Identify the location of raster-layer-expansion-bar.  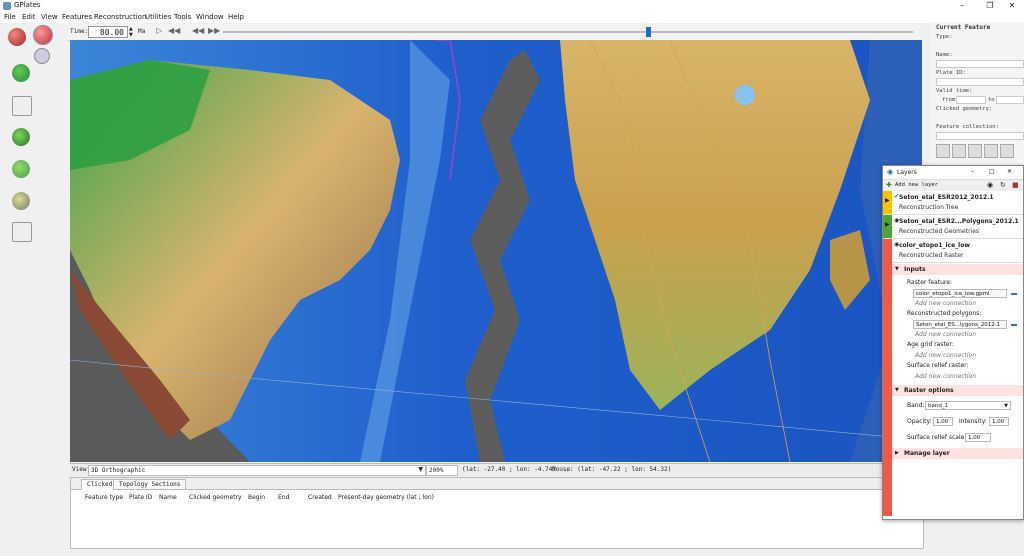
(887, 377).